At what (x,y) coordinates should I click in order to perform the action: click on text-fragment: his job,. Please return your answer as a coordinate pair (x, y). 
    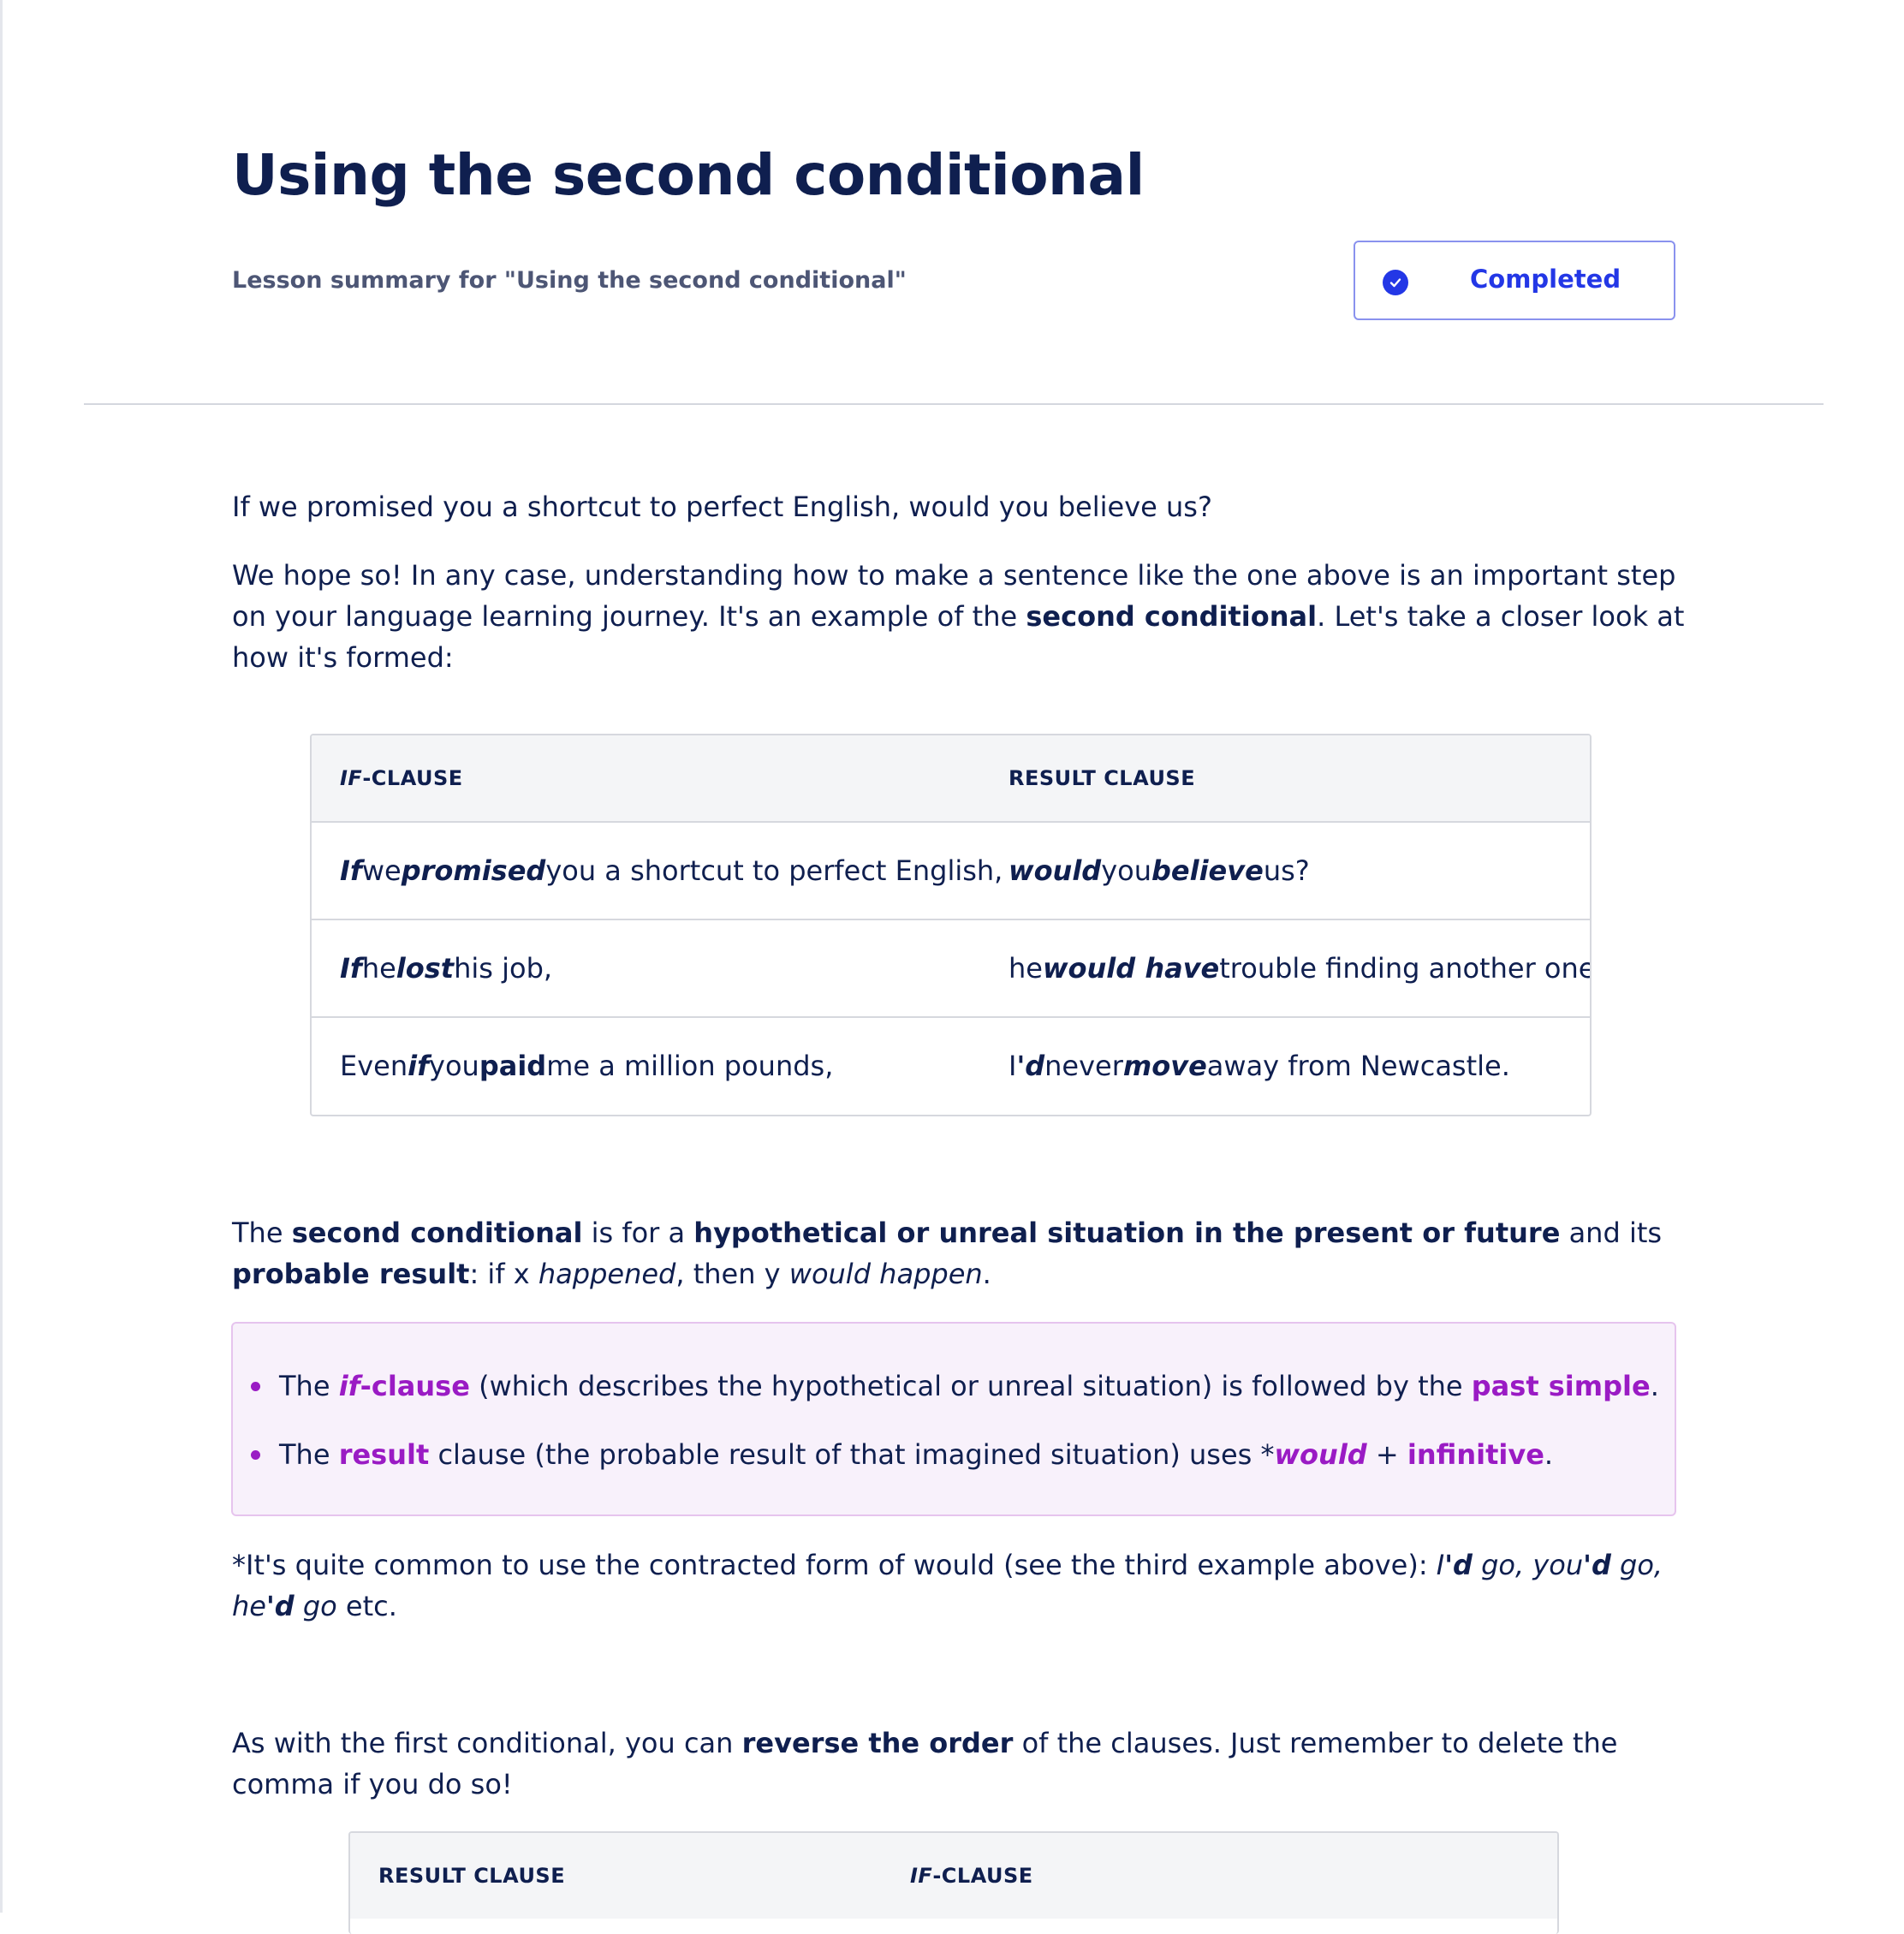
    Looking at the image, I should click on (503, 969).